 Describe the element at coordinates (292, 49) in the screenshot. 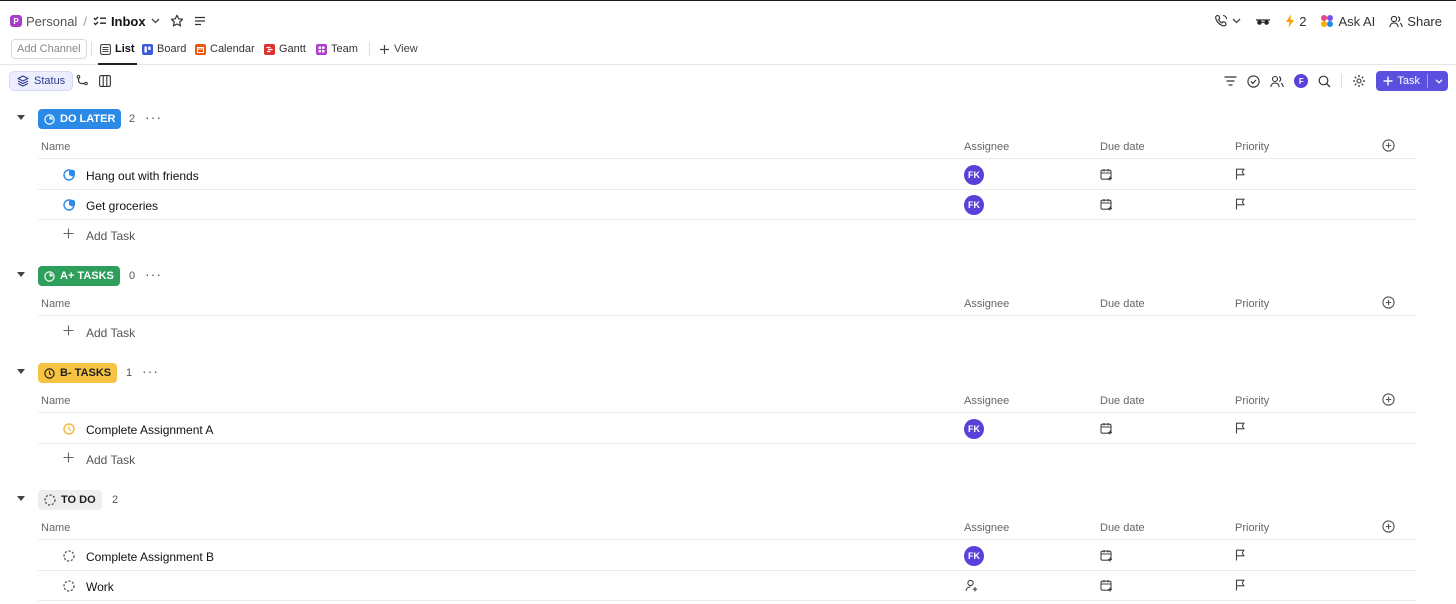

I see `tab-label: Gantt` at that location.